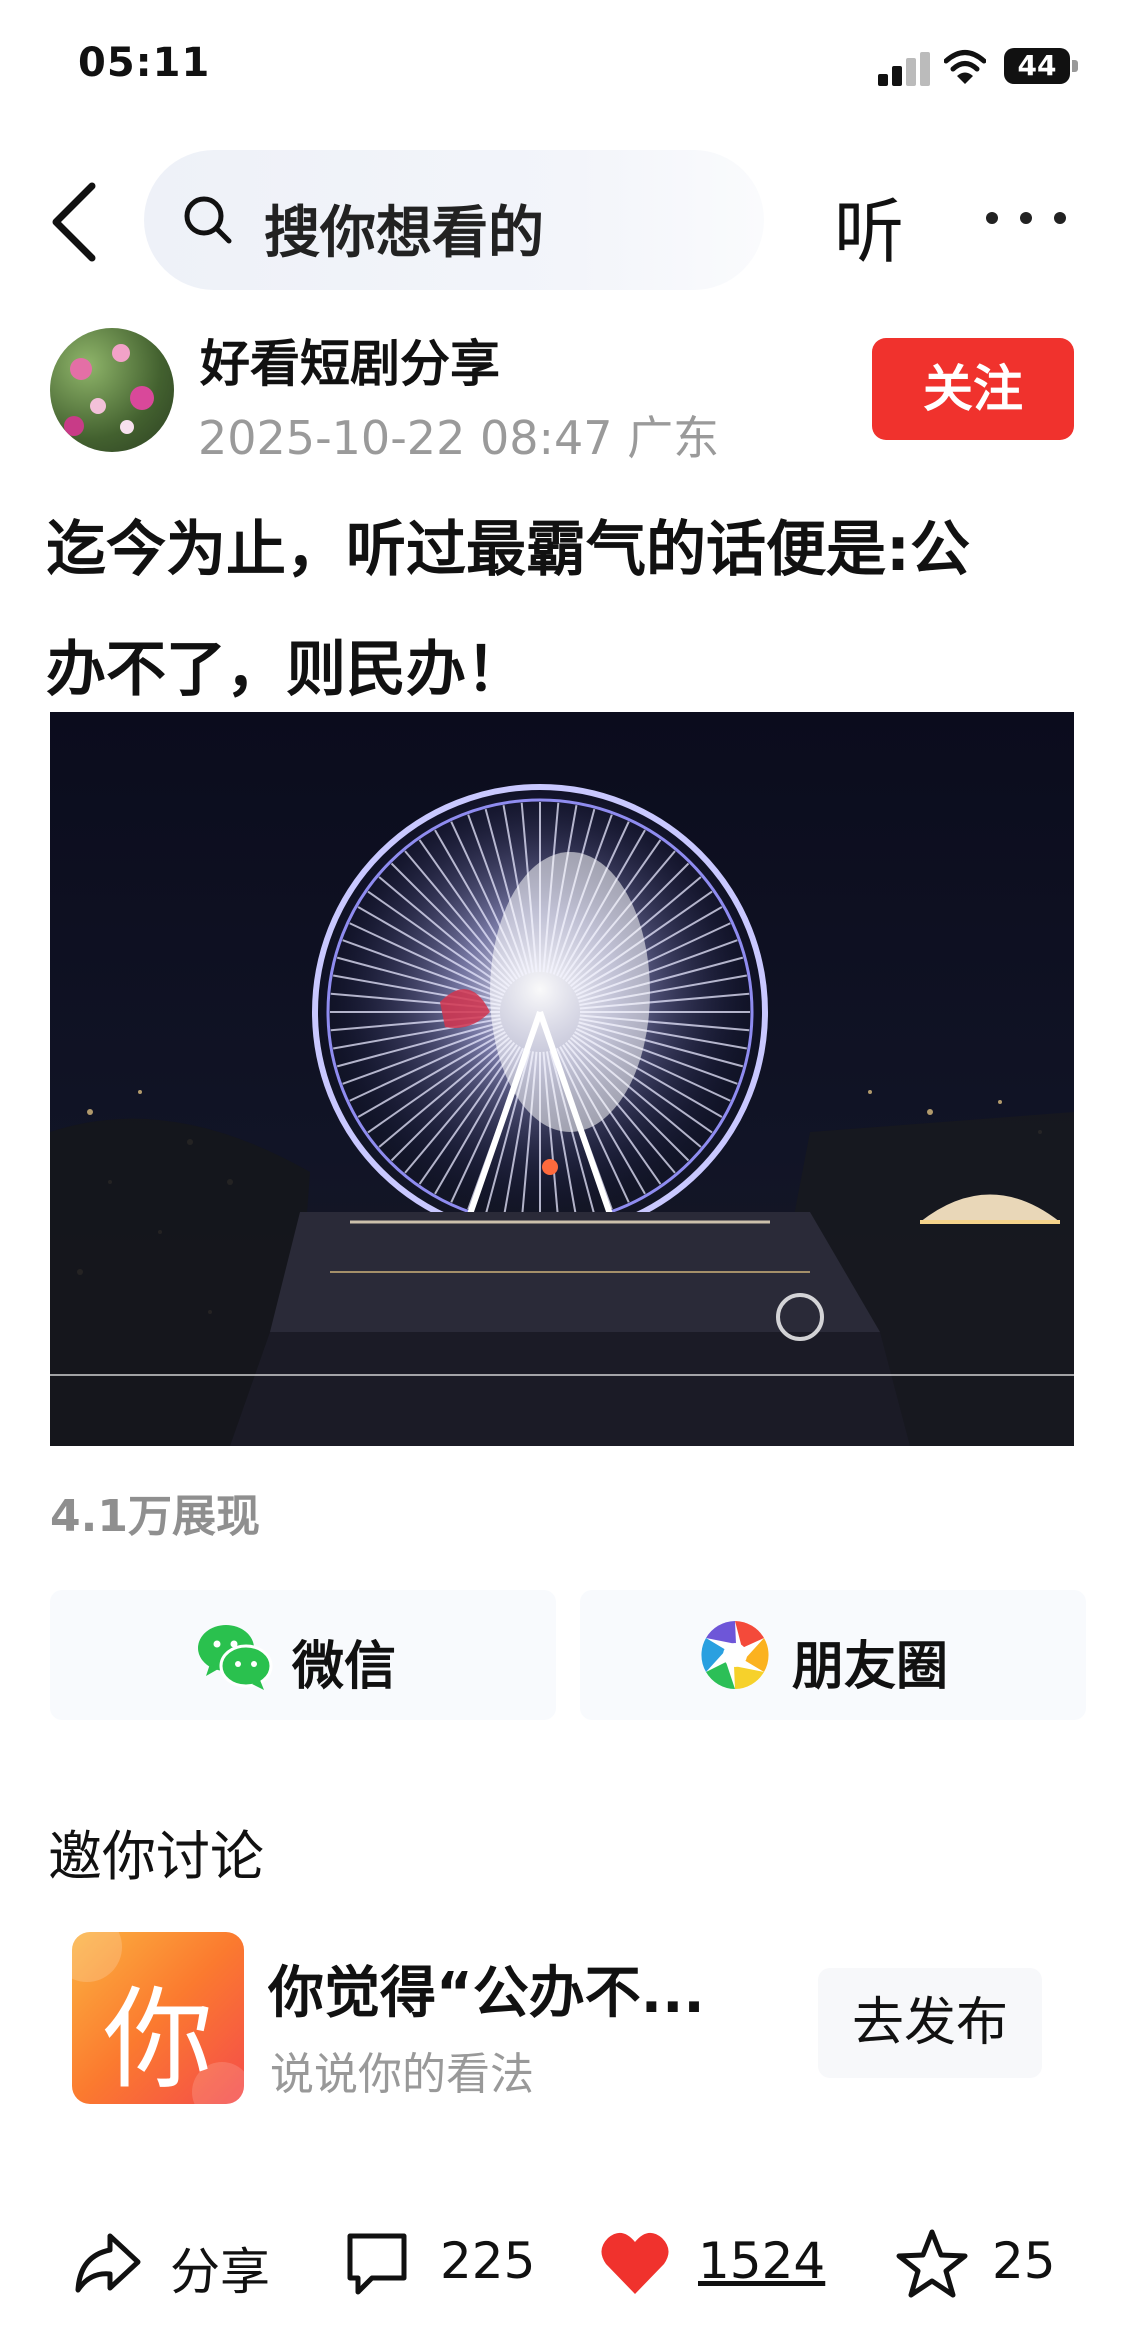 This screenshot has height=2328, width=1126. What do you see at coordinates (1037, 65) in the screenshot?
I see `battery-level: 44` at bounding box center [1037, 65].